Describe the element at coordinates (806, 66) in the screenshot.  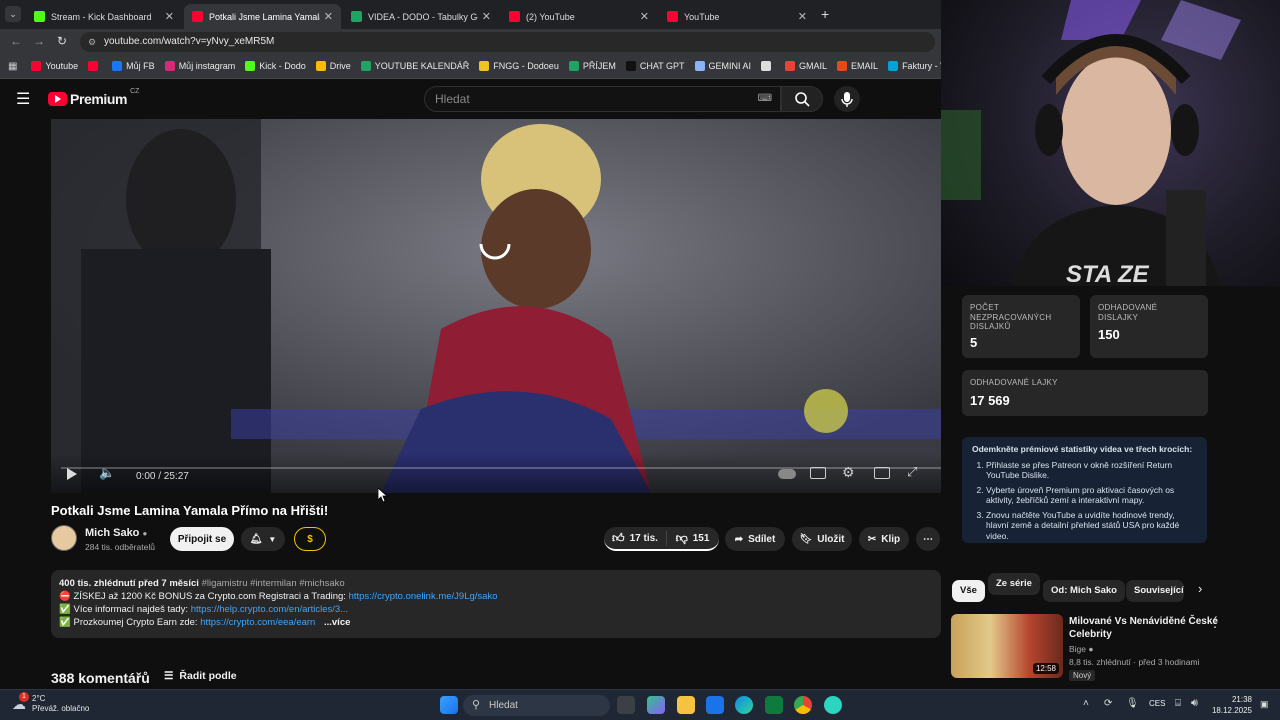
I see `bookmark-item: GMAIL` at that location.